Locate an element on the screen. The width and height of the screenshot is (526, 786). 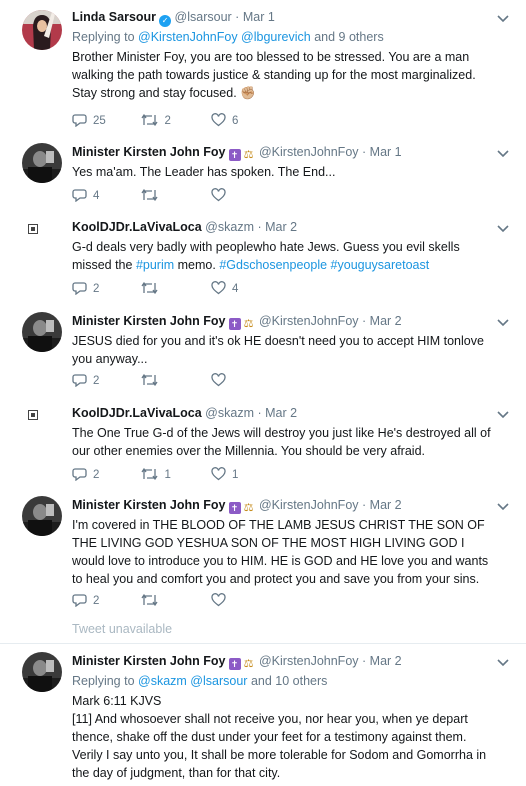
like-button: 4 is located at coordinates (244, 287).